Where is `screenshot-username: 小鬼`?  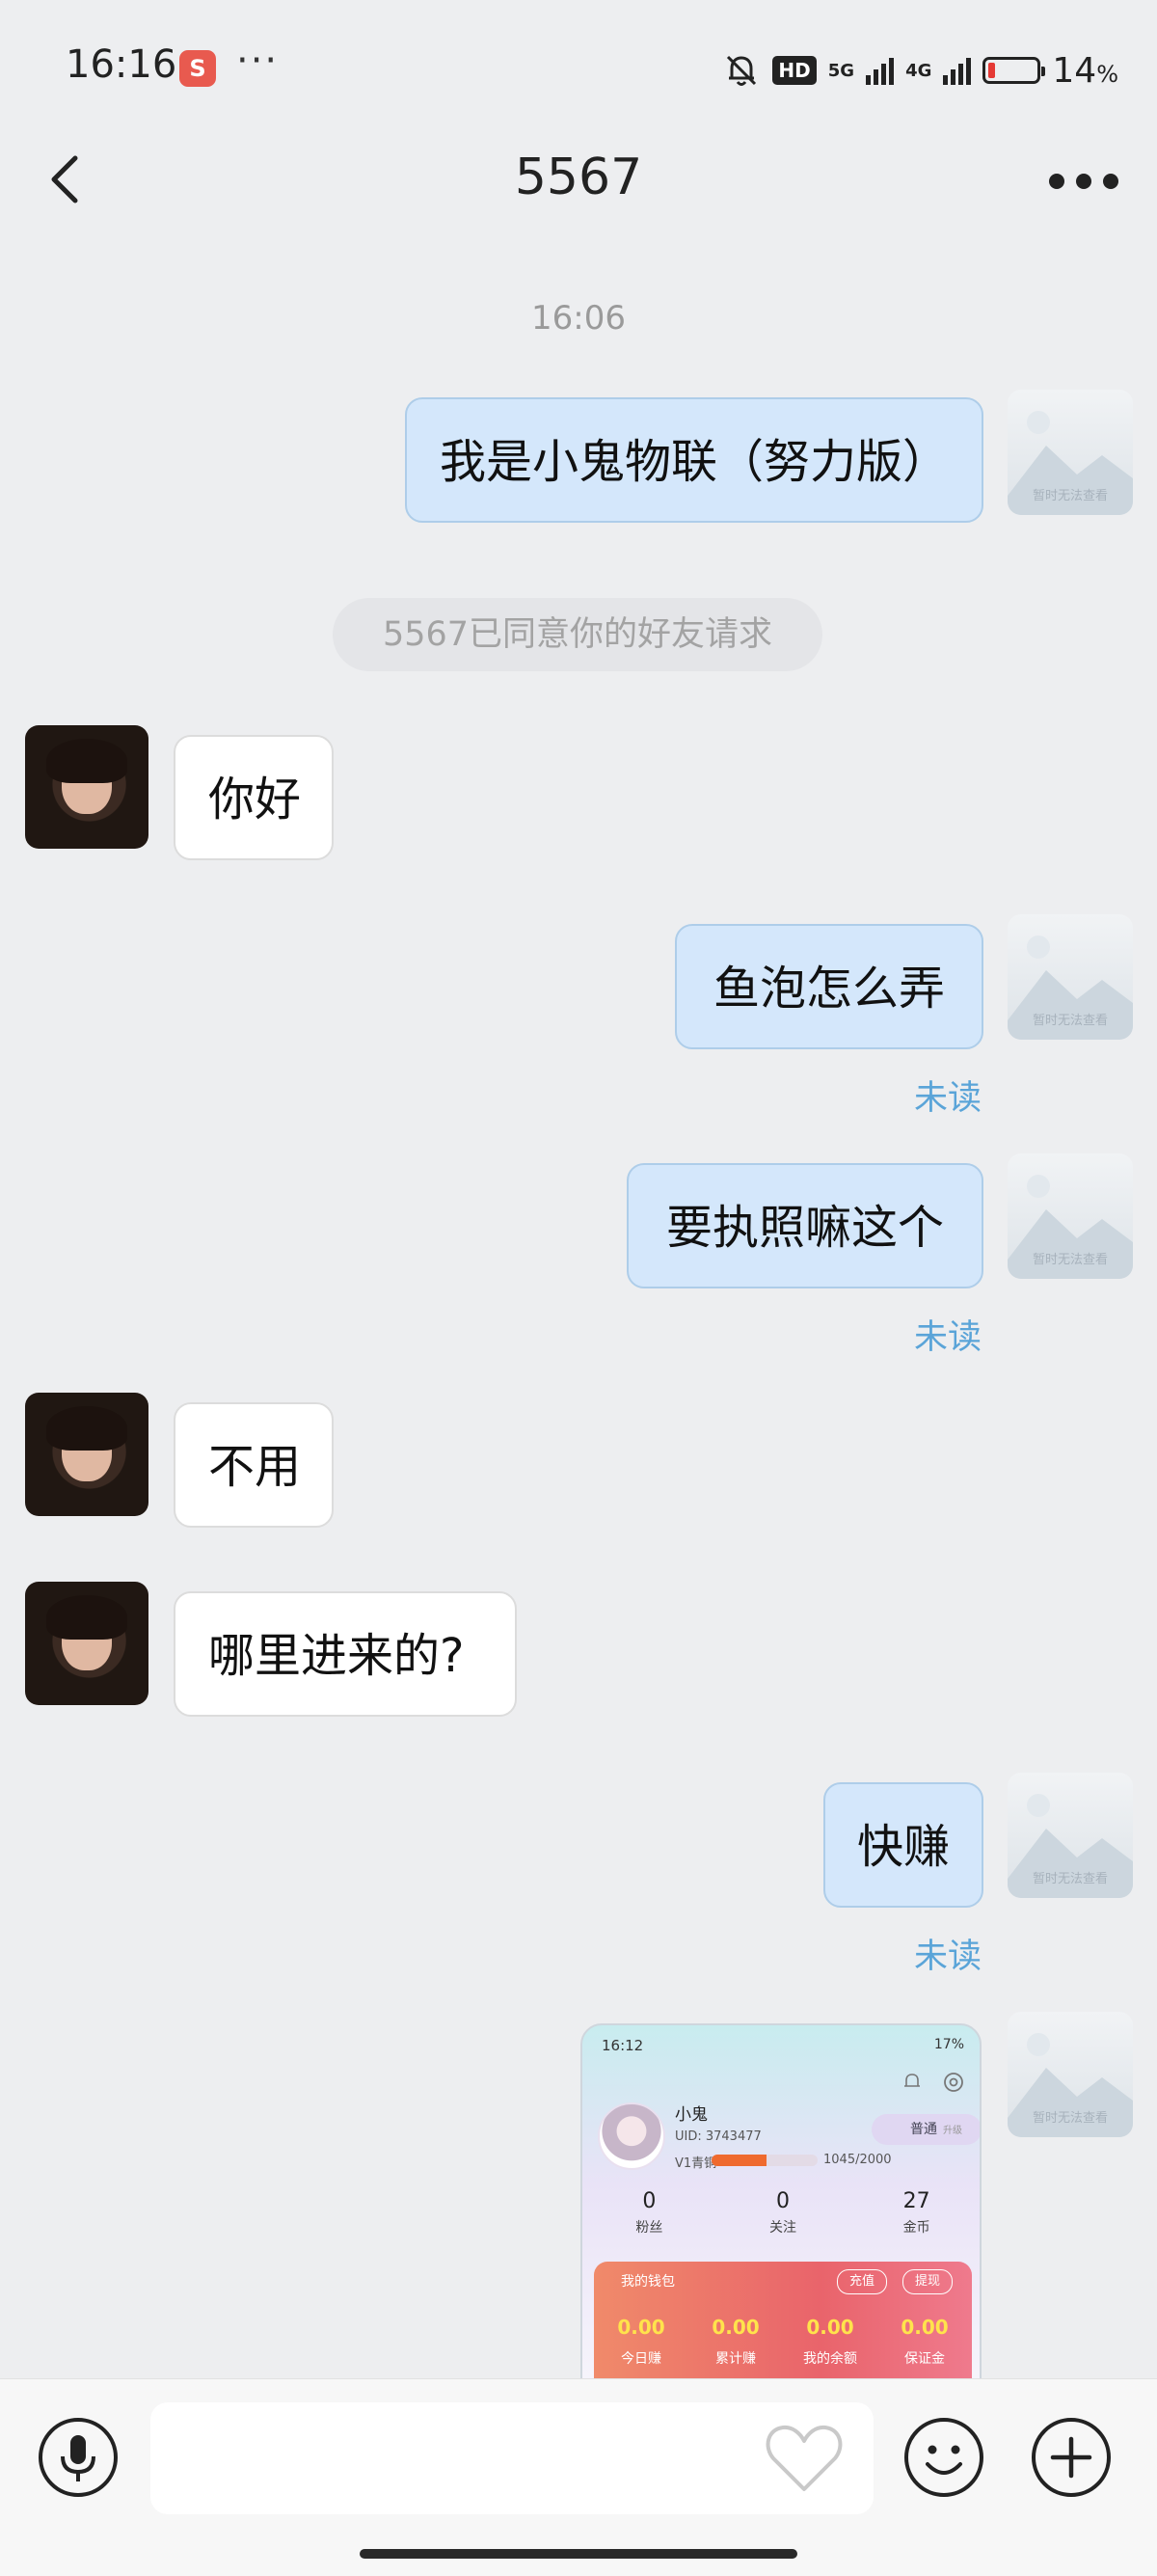 screenshot-username: 小鬼 is located at coordinates (691, 2115).